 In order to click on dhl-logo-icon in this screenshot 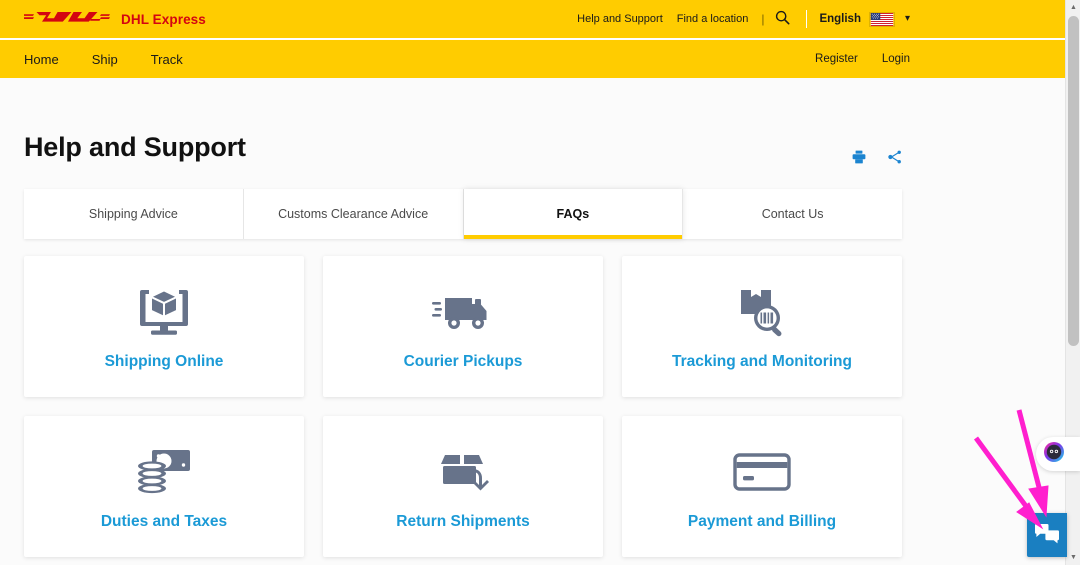, I will do `click(67, 19)`.